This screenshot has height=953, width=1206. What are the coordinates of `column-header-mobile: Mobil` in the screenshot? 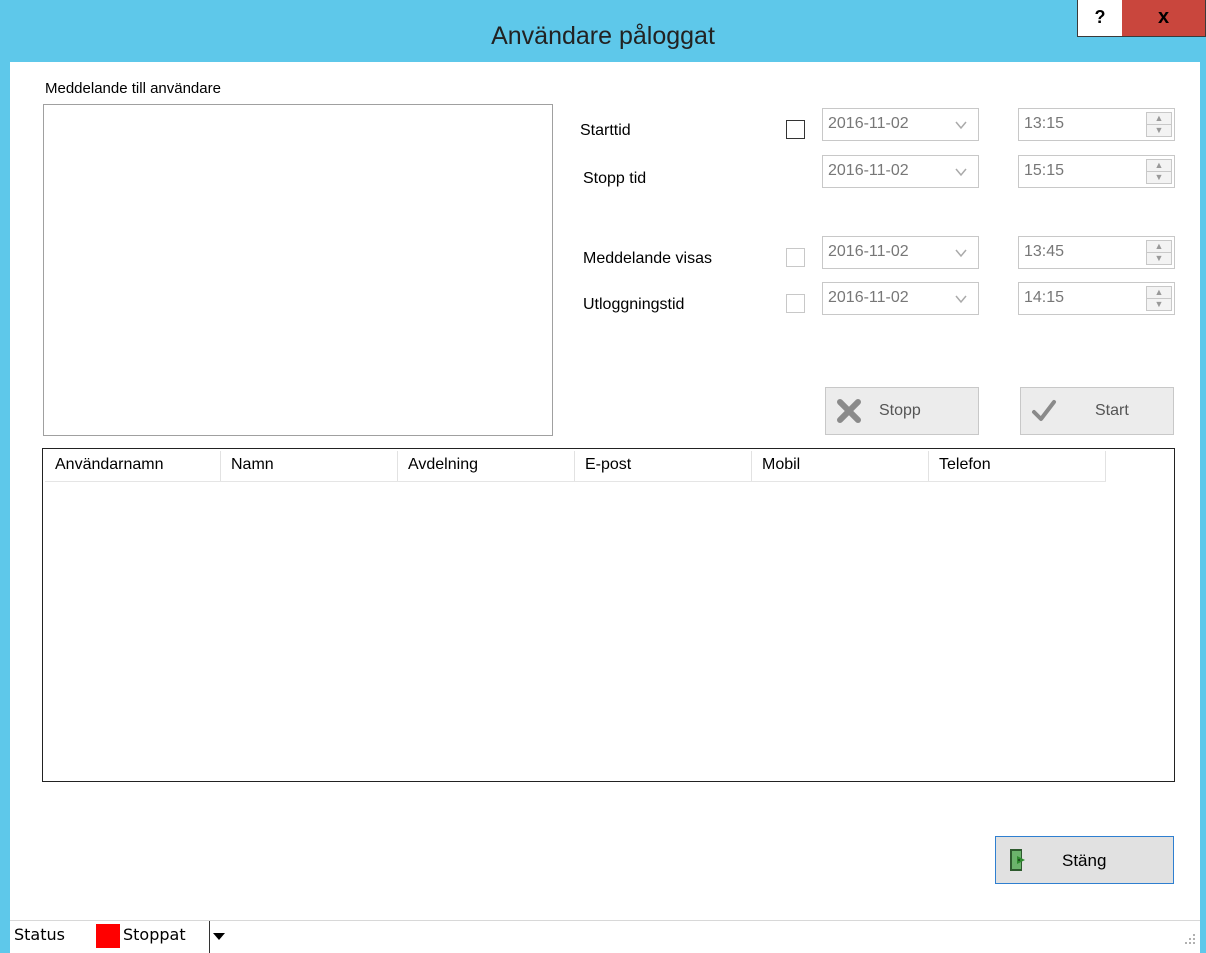 It's located at (840, 466).